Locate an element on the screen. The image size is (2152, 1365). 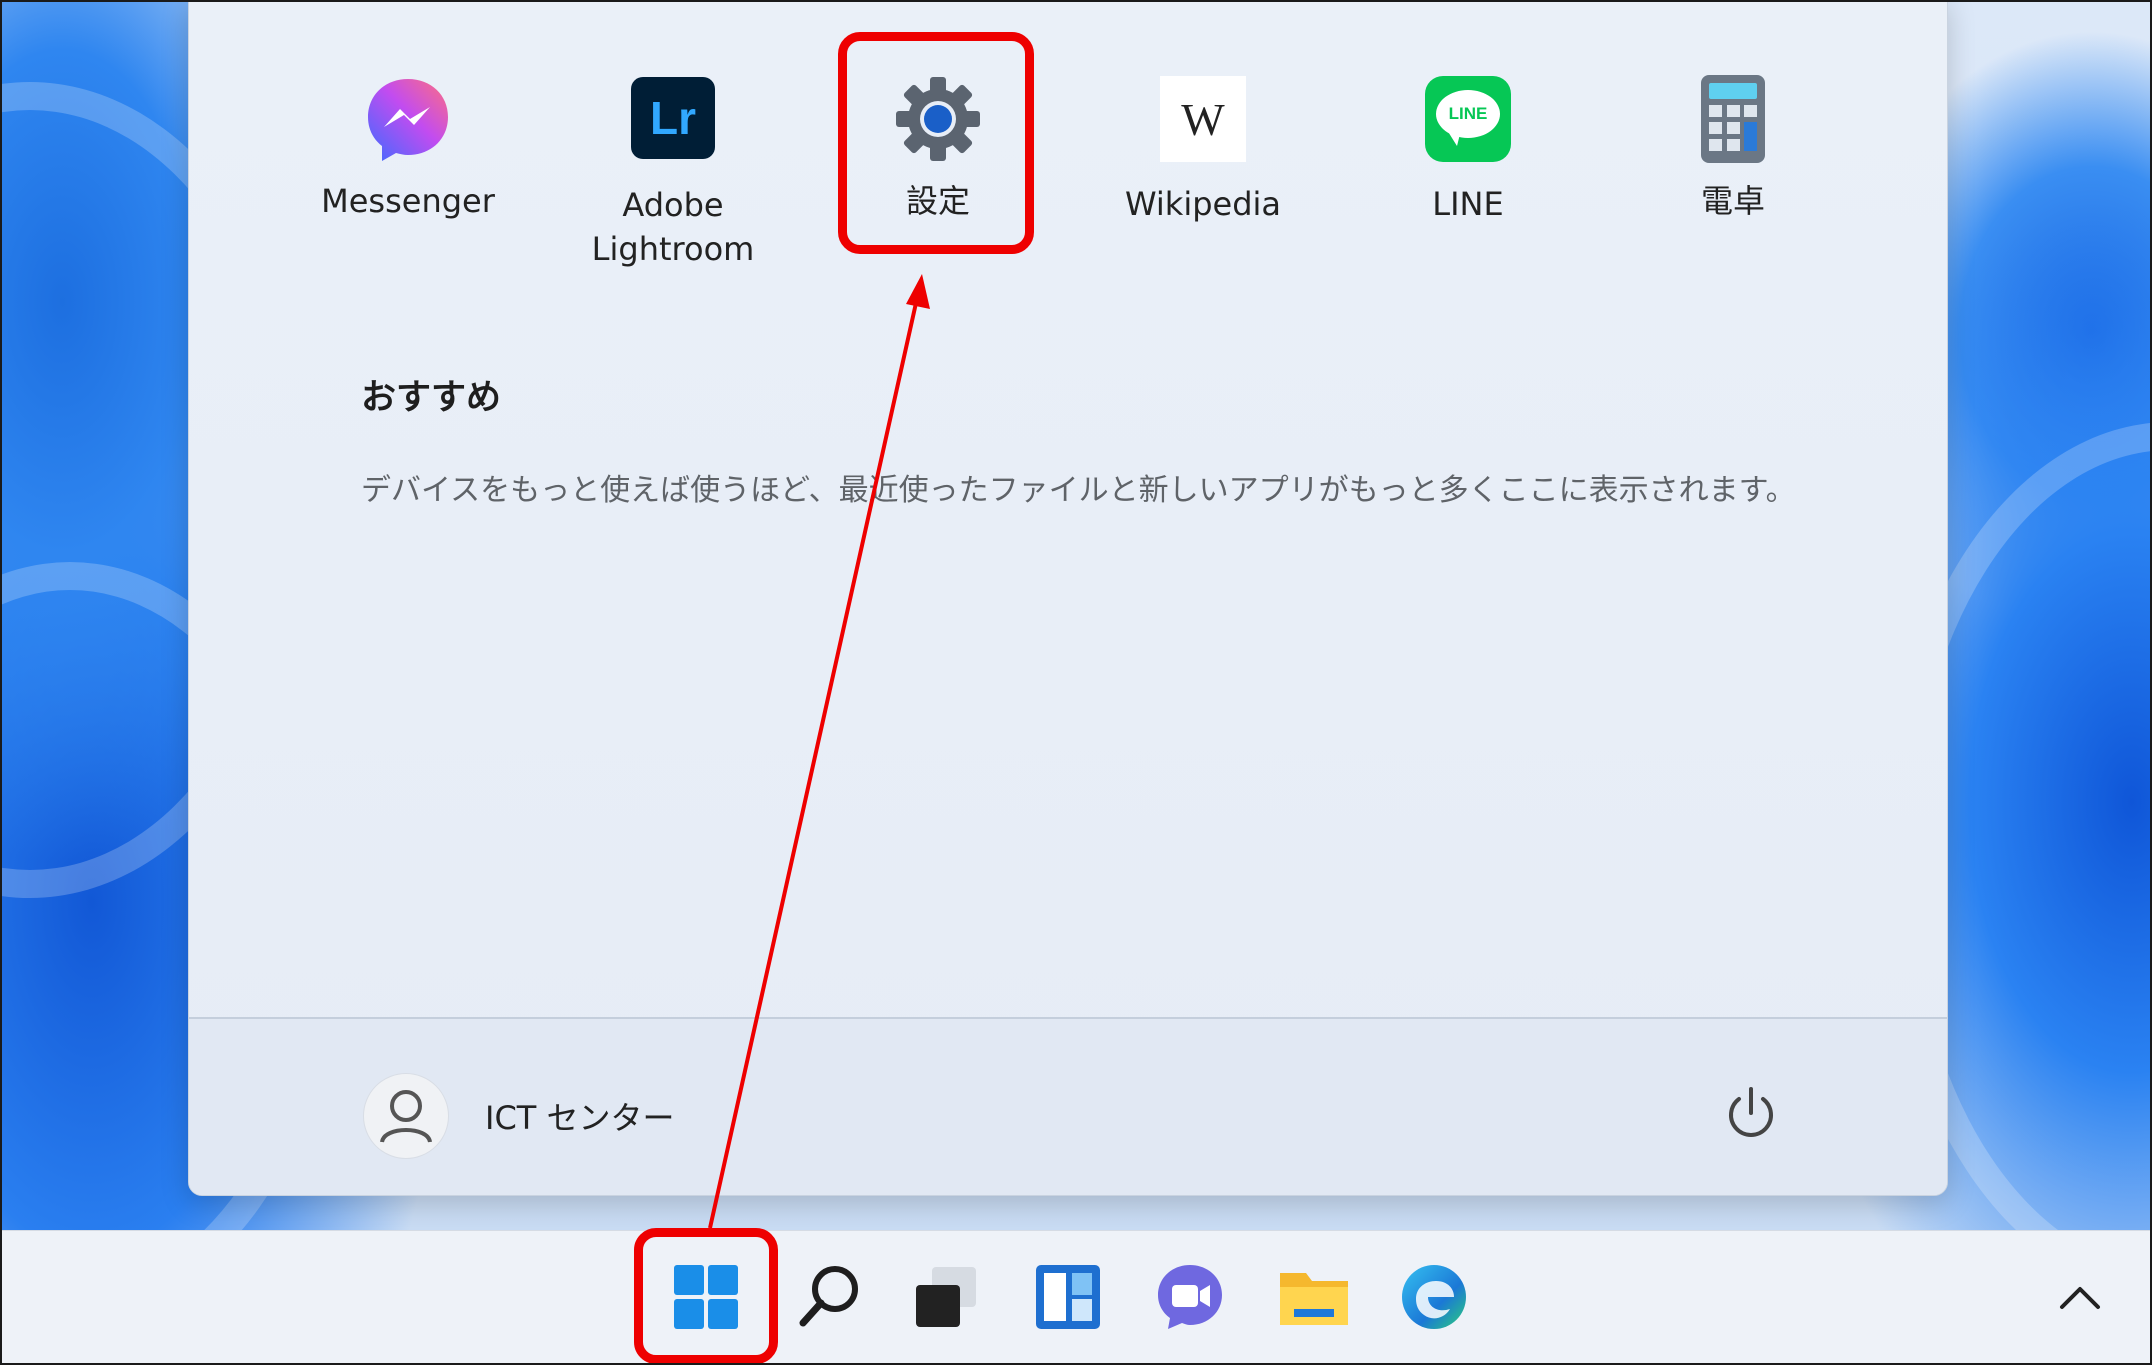
power-icon is located at coordinates (1751, 1113).